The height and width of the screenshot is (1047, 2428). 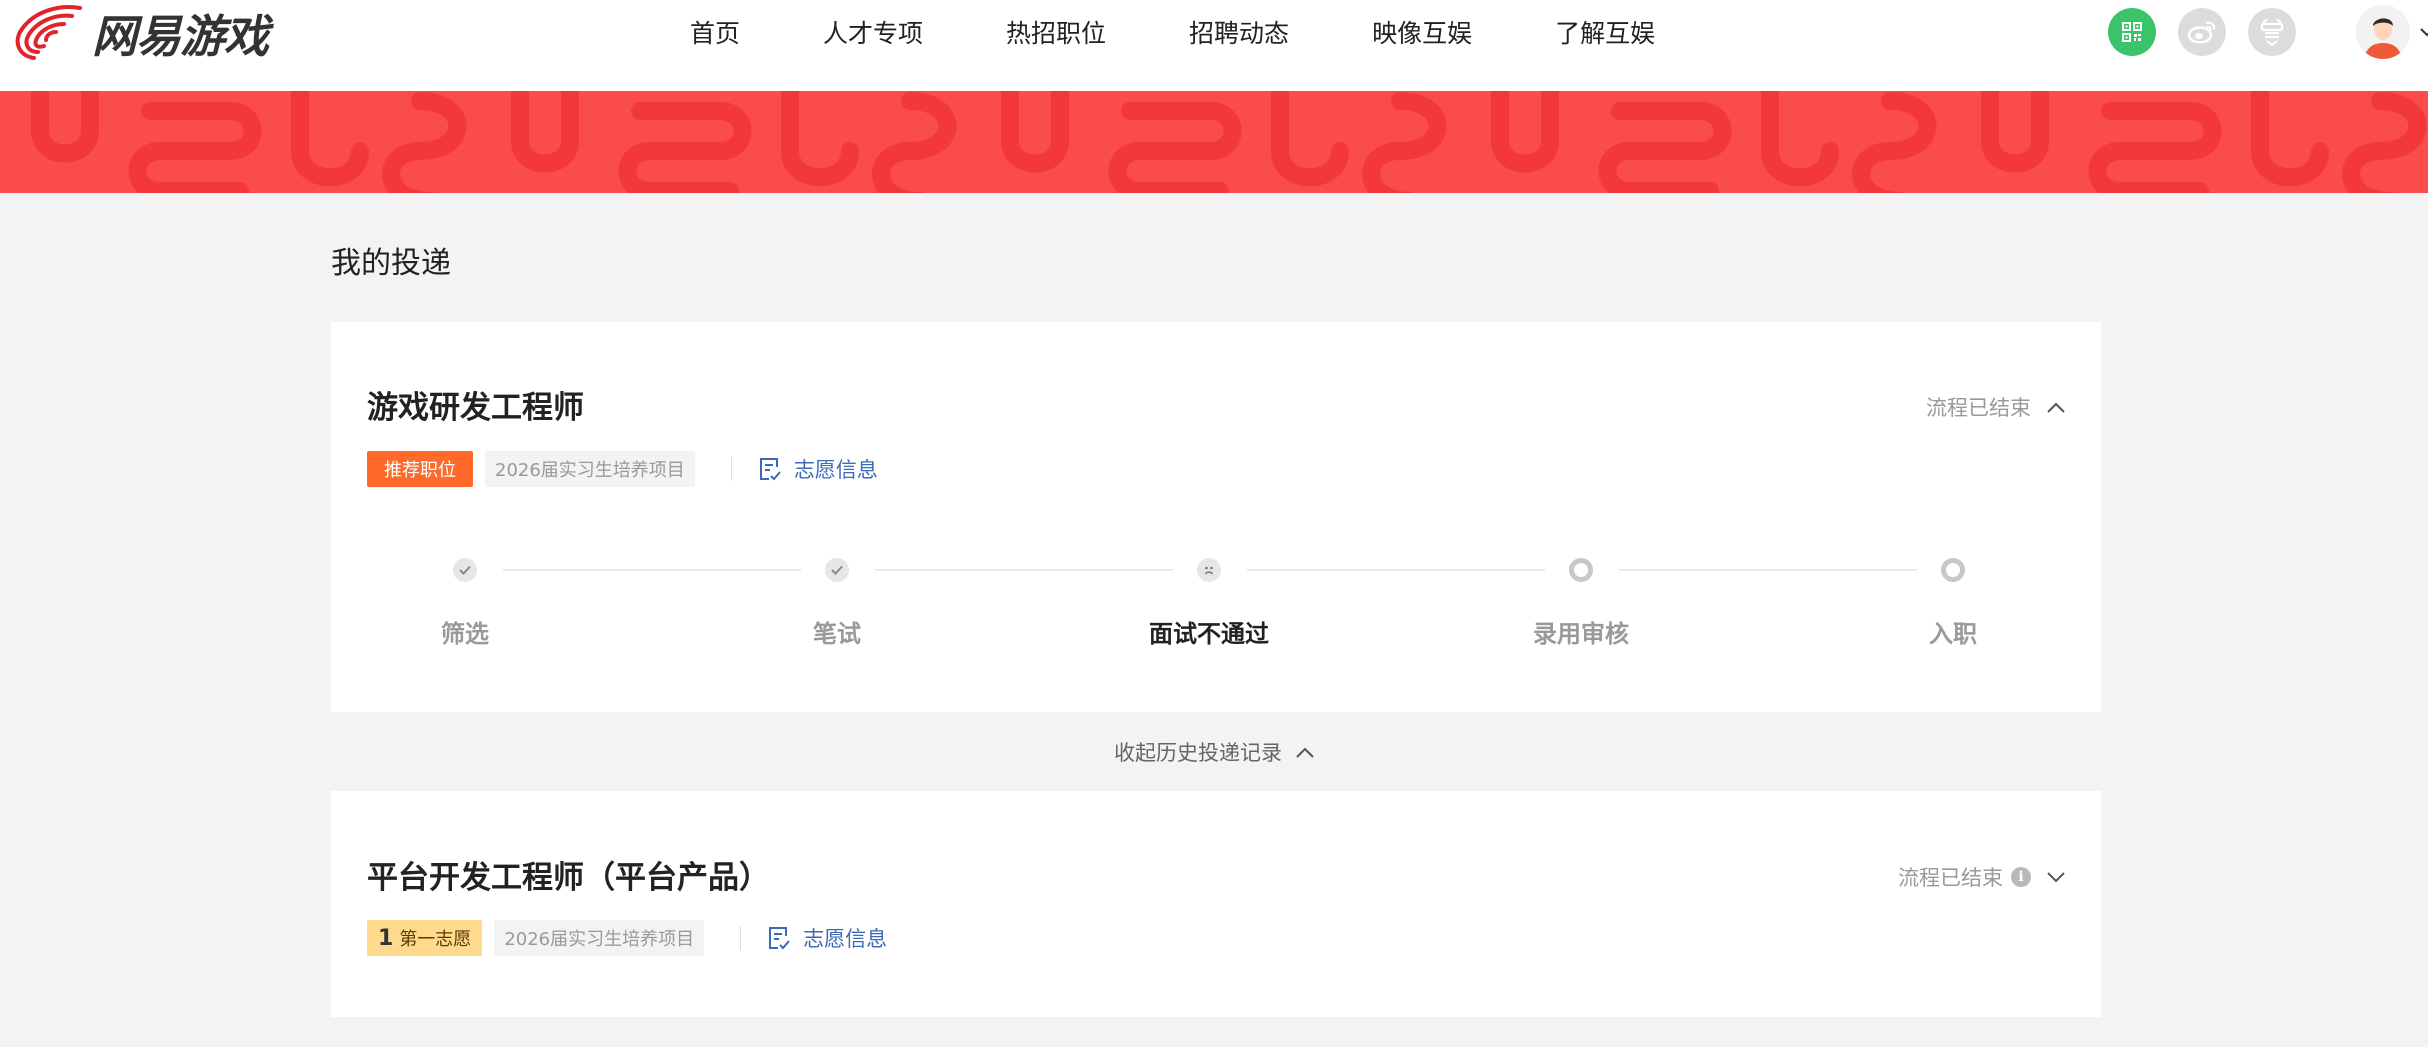 What do you see at coordinates (180, 36) in the screenshot?
I see `logo-text: 网易游戏` at bounding box center [180, 36].